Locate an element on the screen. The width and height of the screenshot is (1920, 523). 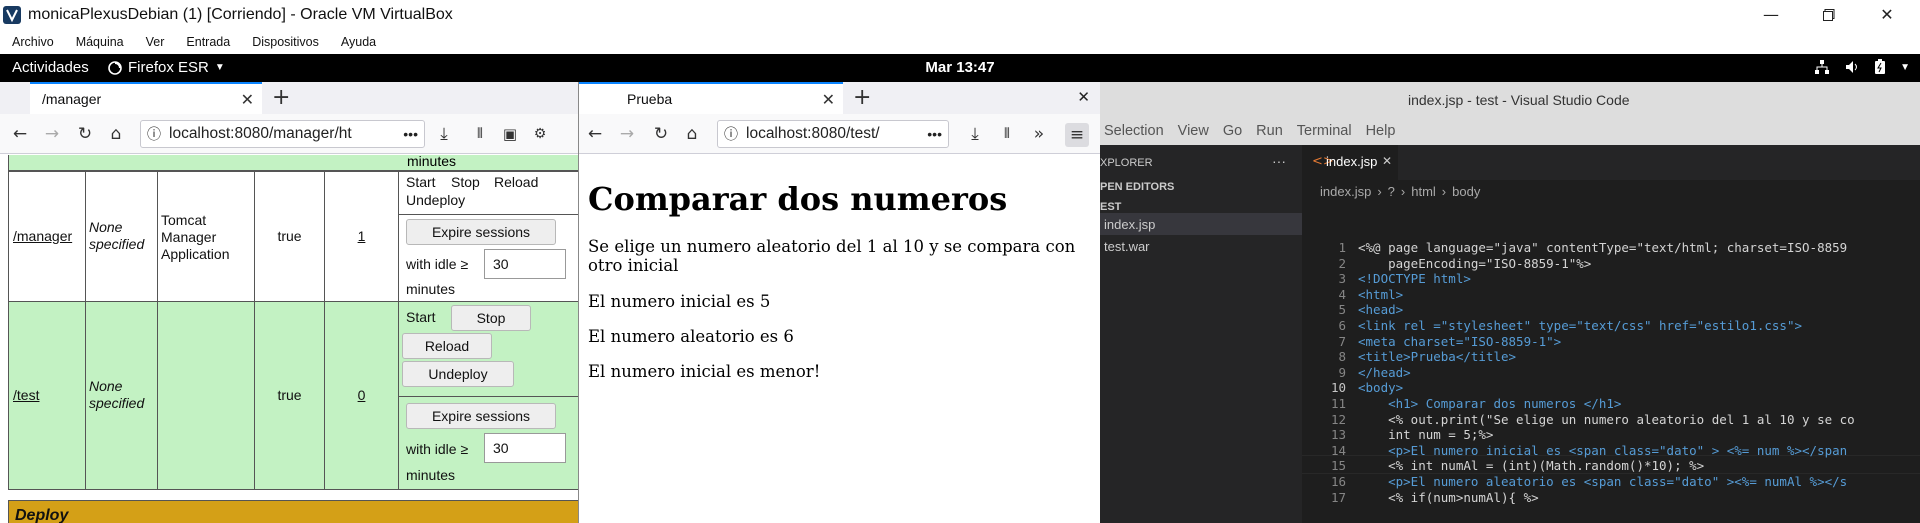
file-item-selected: index.jsp is located at coordinates (1201, 224).